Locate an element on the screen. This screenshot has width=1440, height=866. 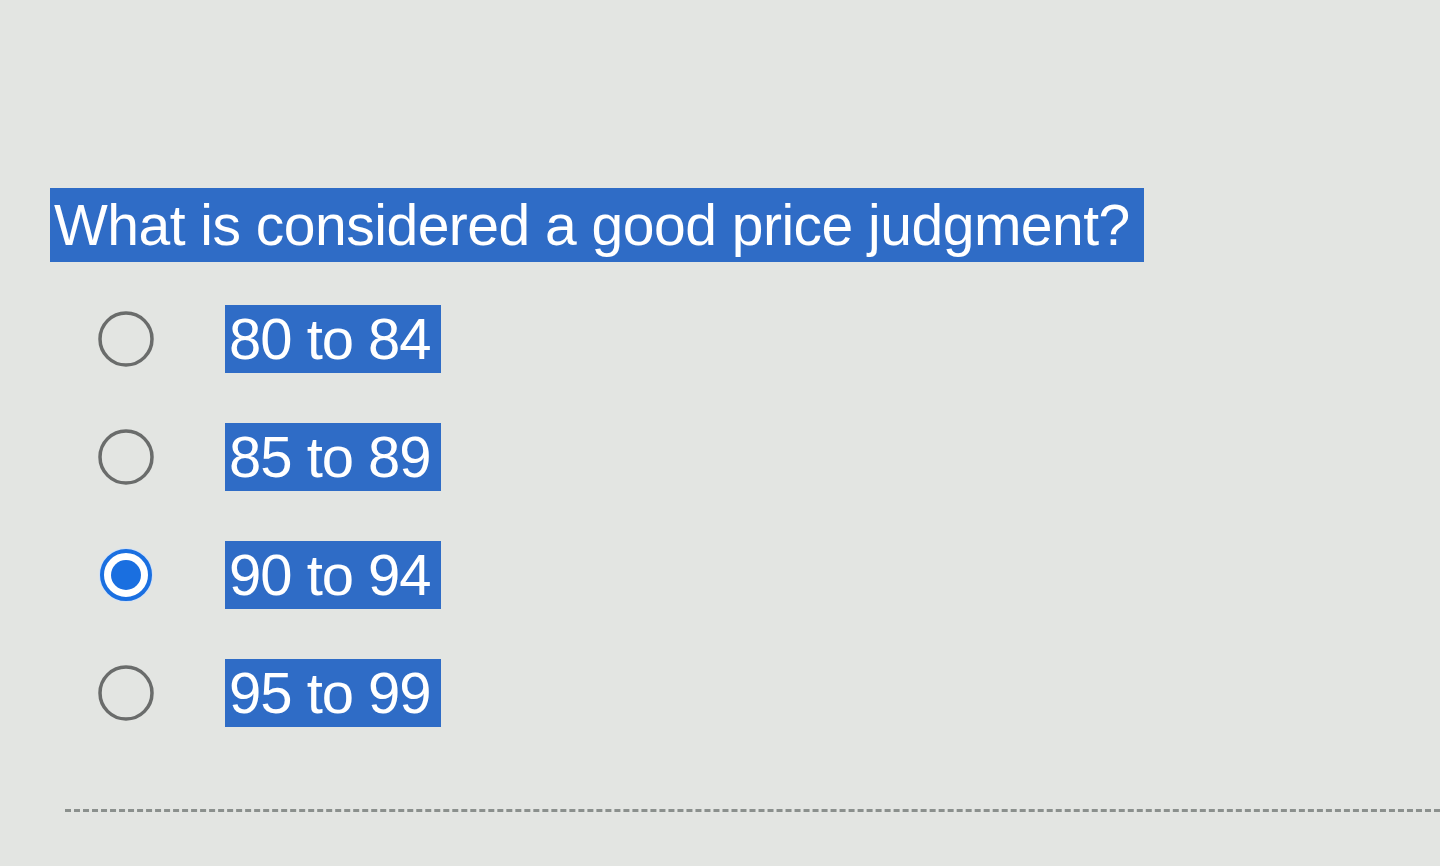
option-label: 90 to 94 is located at coordinates (333, 575).